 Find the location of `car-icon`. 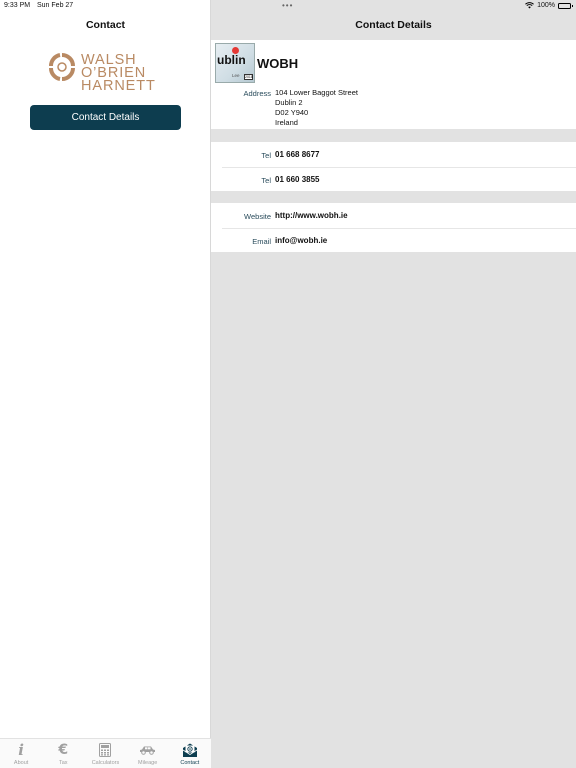

car-icon is located at coordinates (148, 750).